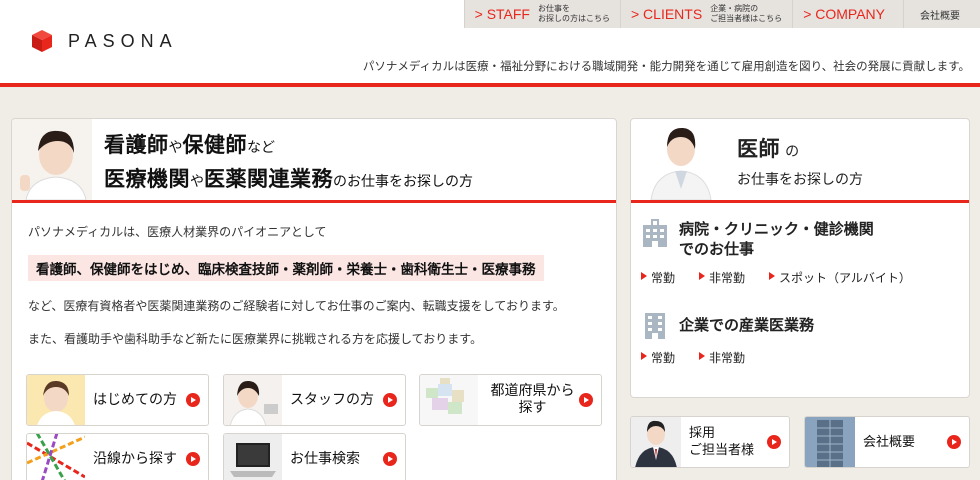 This screenshot has width=980, height=480. What do you see at coordinates (123, 40) in the screenshot?
I see `logo-text: PASONA` at bounding box center [123, 40].